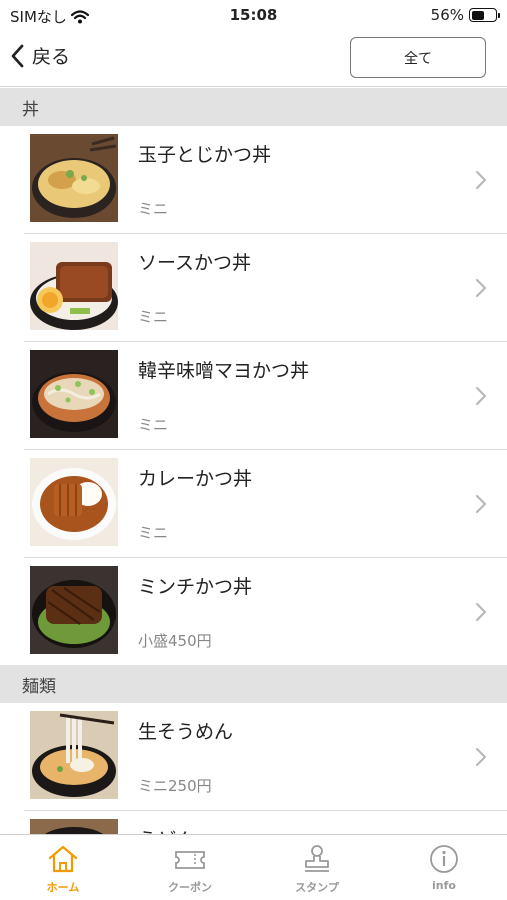  Describe the element at coordinates (478, 15) in the screenshot. I see `battery-level` at that location.